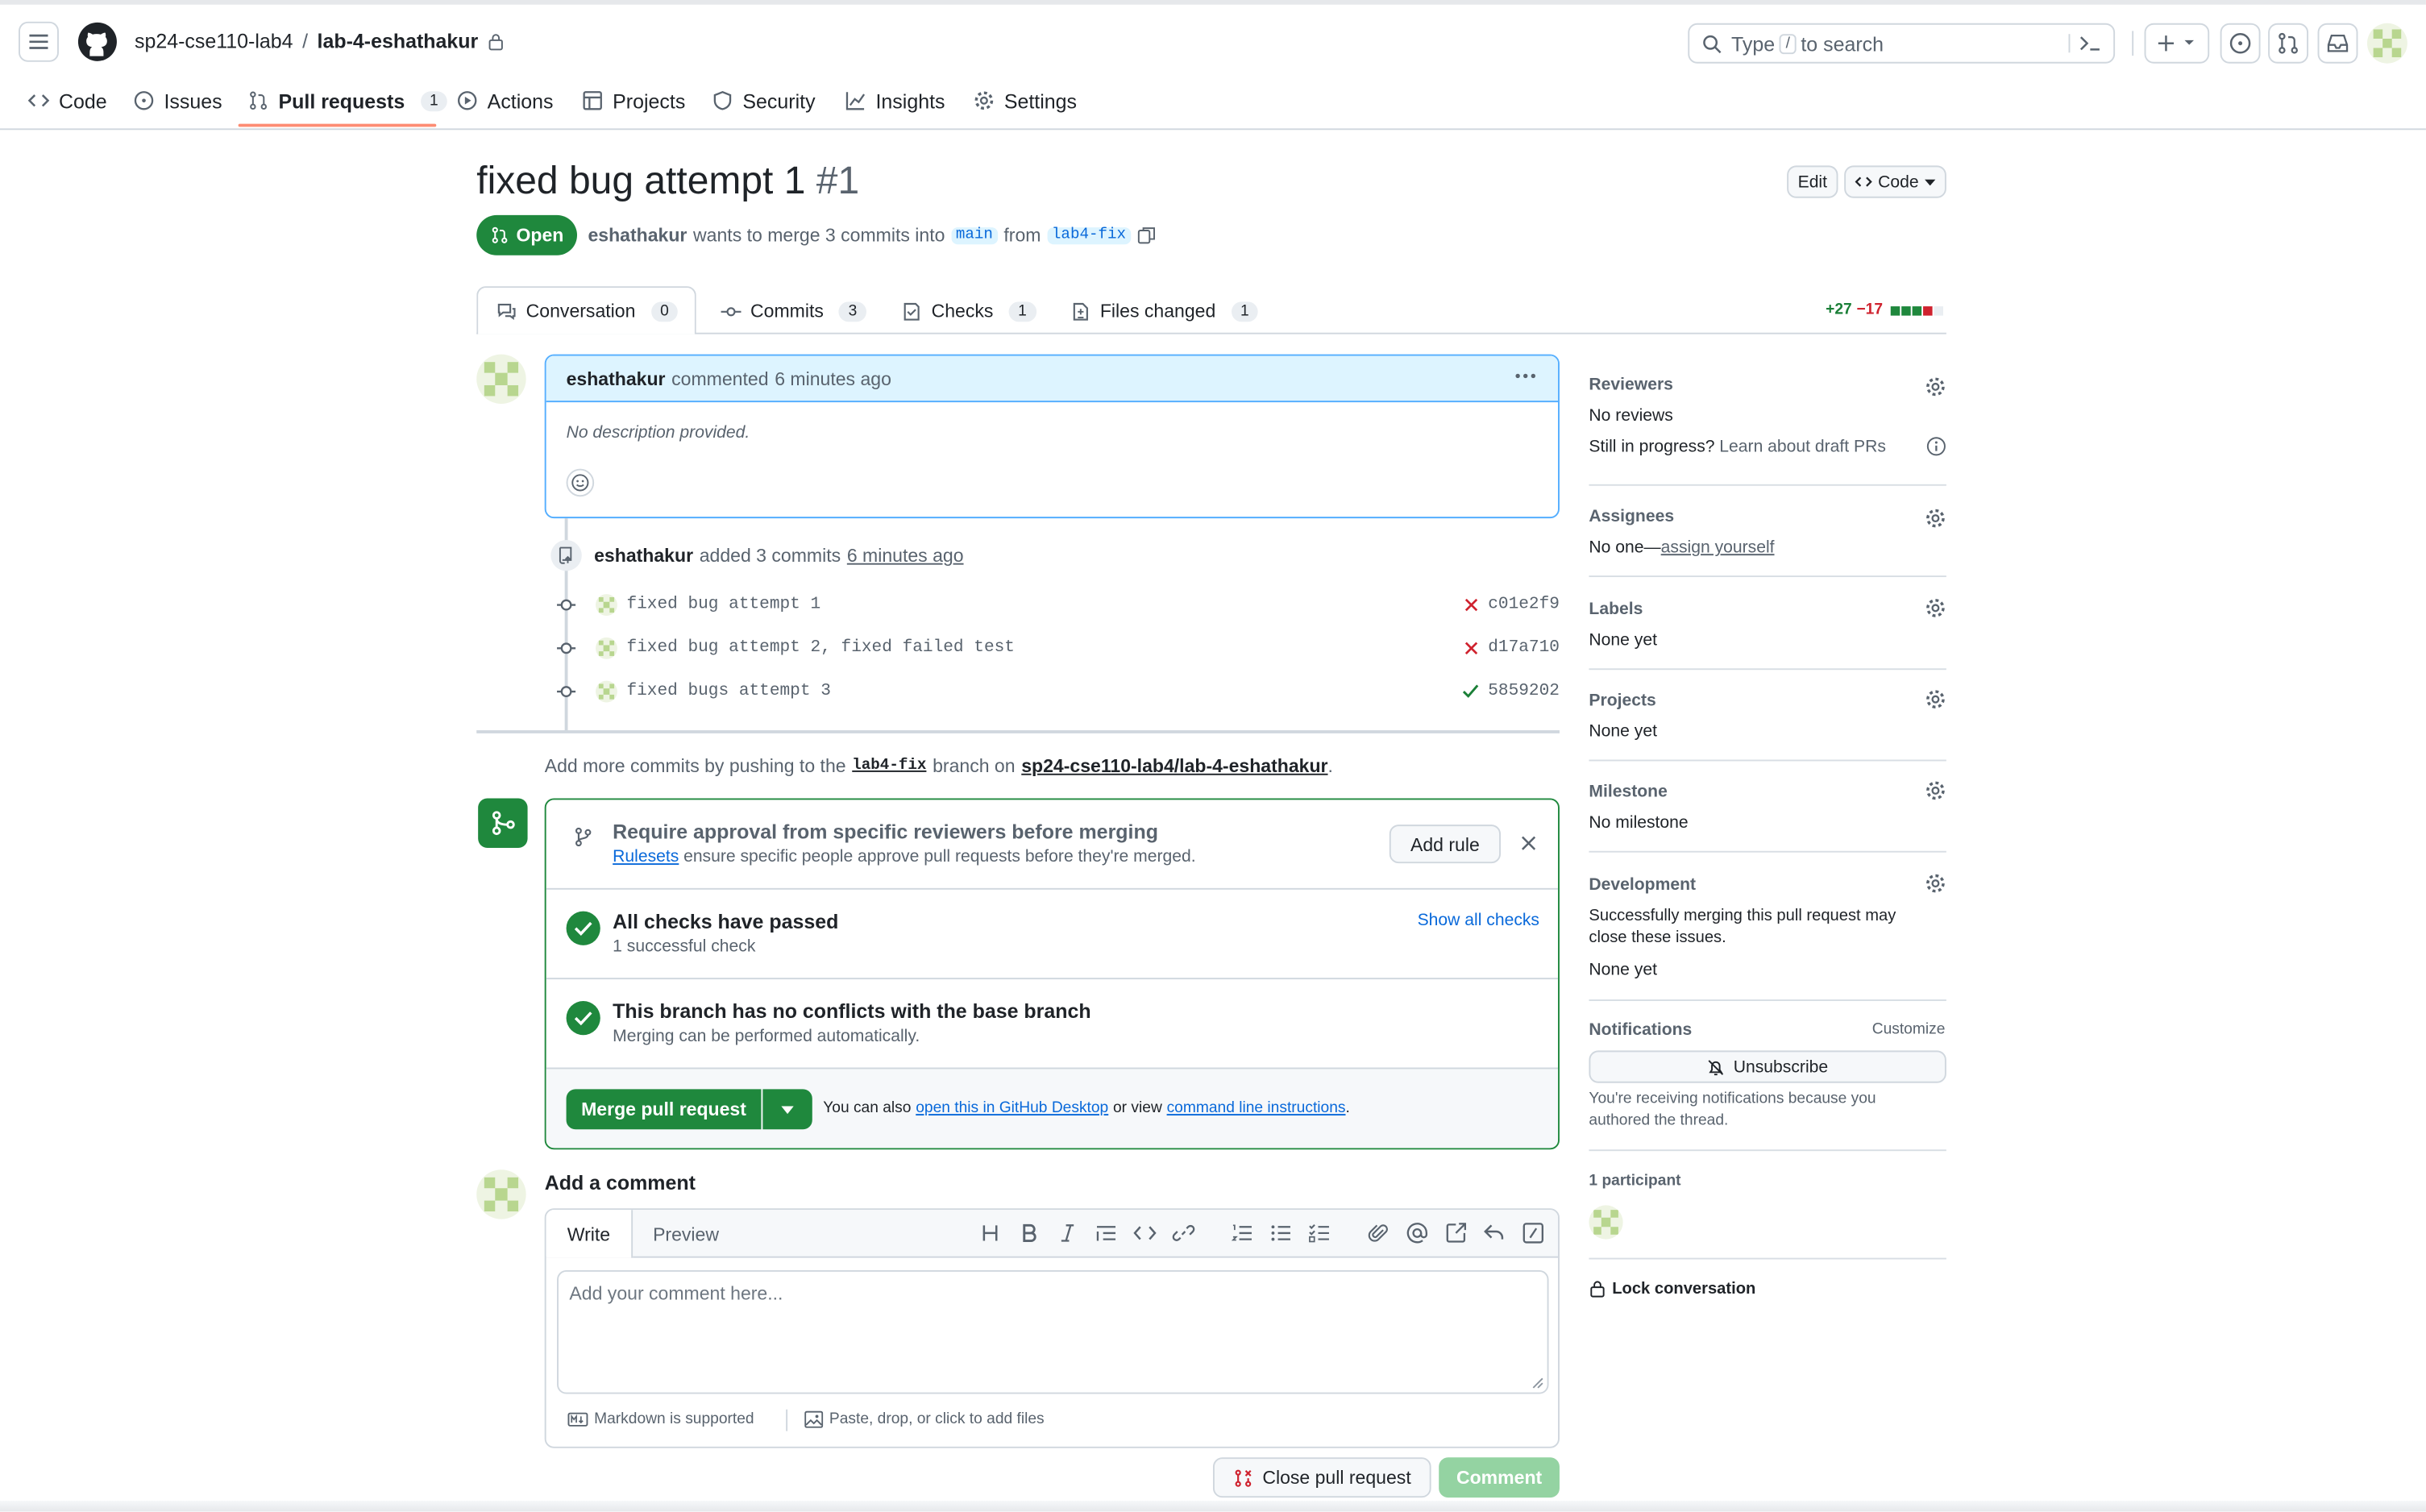 The height and width of the screenshot is (1512, 2426). I want to click on github-desktop-link: open this in GitHub Desktop, so click(1012, 1108).